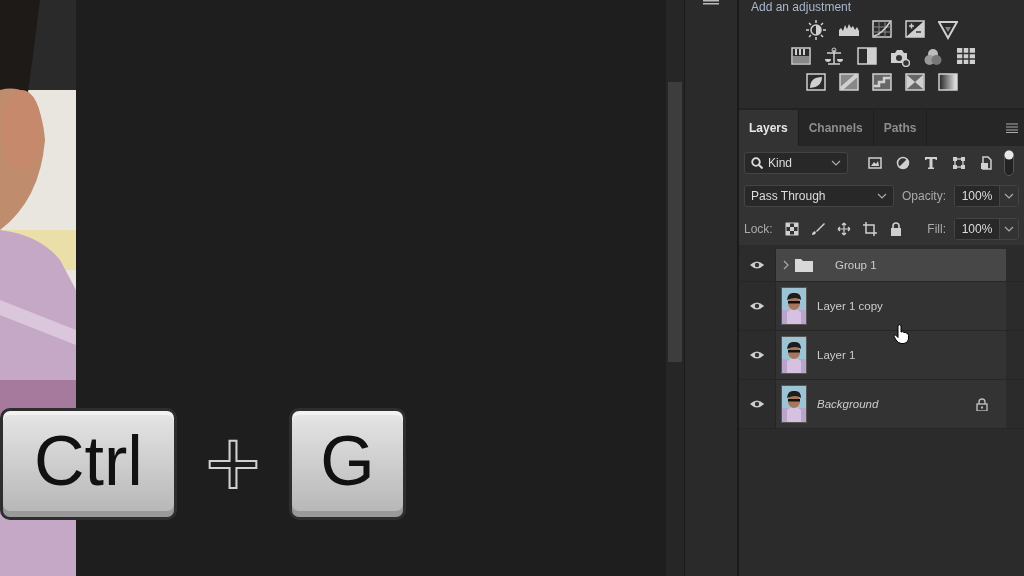 The image size is (1024, 576). Describe the element at coordinates (987, 162) in the screenshot. I see `smart-object-icon` at that location.